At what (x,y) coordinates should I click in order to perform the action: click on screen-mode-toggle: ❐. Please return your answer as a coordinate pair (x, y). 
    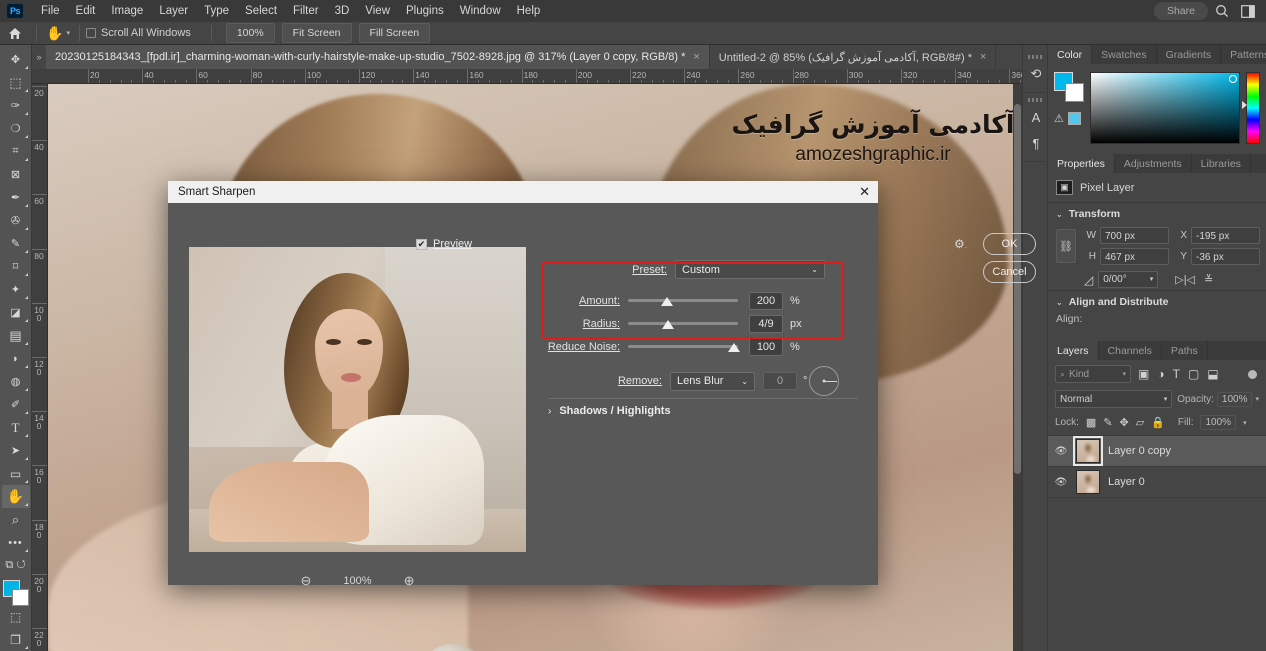
    Looking at the image, I should click on (16, 639).